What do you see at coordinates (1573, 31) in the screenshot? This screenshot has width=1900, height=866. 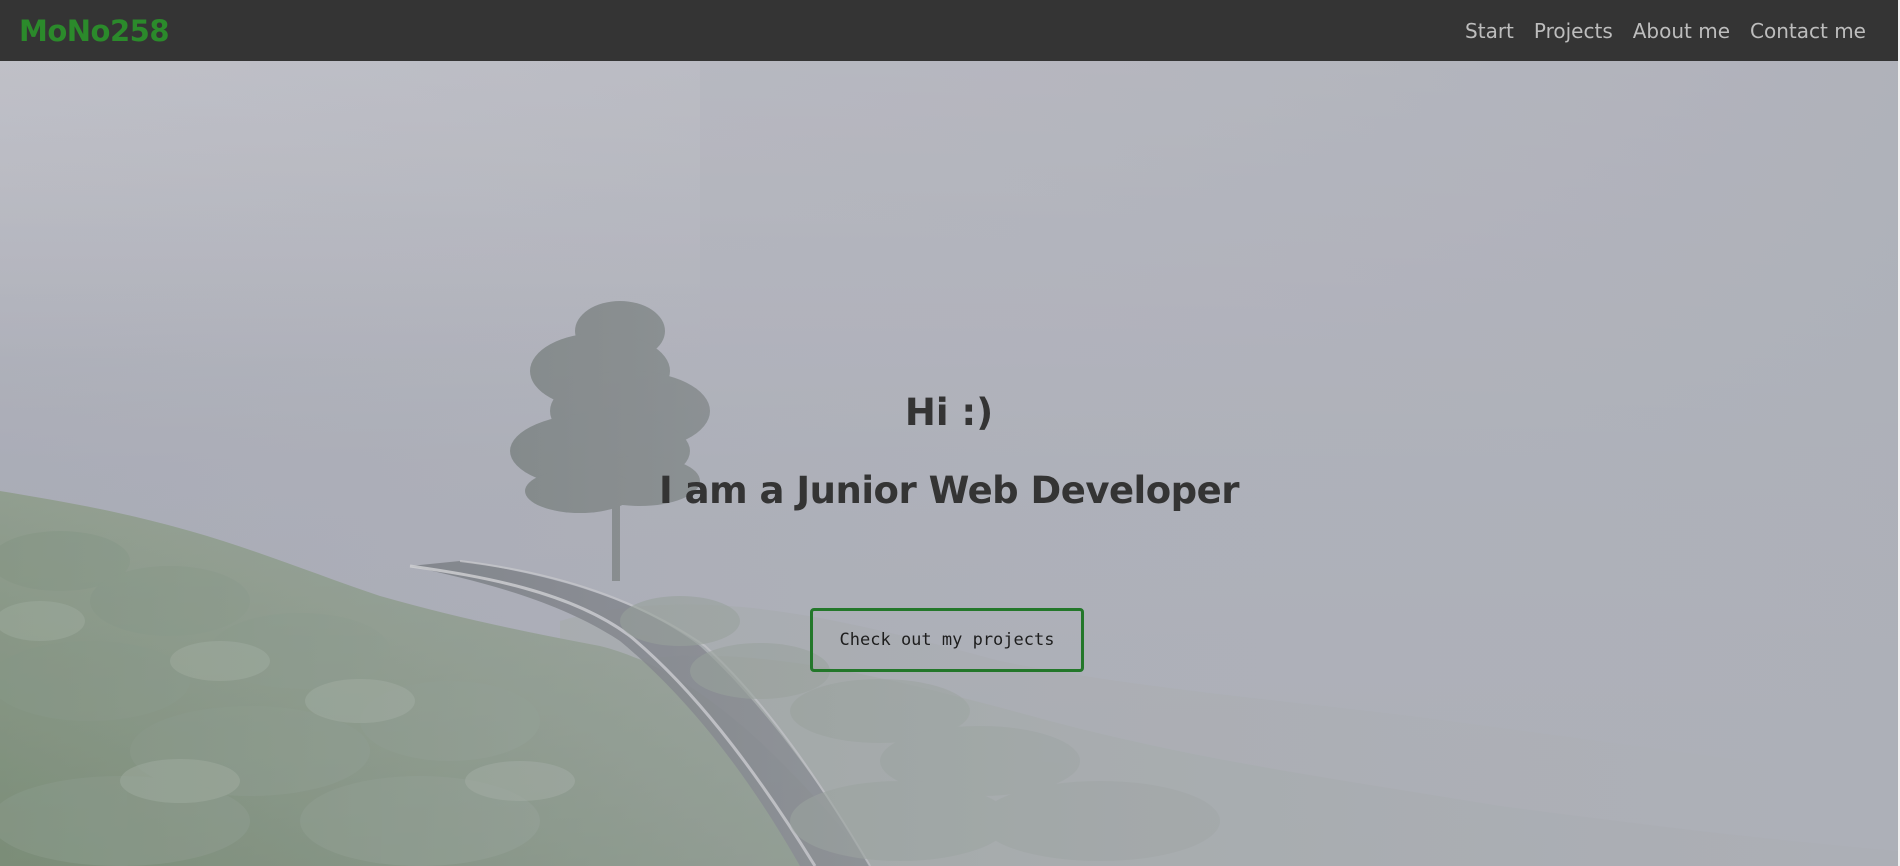 I see `nav-link-projects: Projects` at bounding box center [1573, 31].